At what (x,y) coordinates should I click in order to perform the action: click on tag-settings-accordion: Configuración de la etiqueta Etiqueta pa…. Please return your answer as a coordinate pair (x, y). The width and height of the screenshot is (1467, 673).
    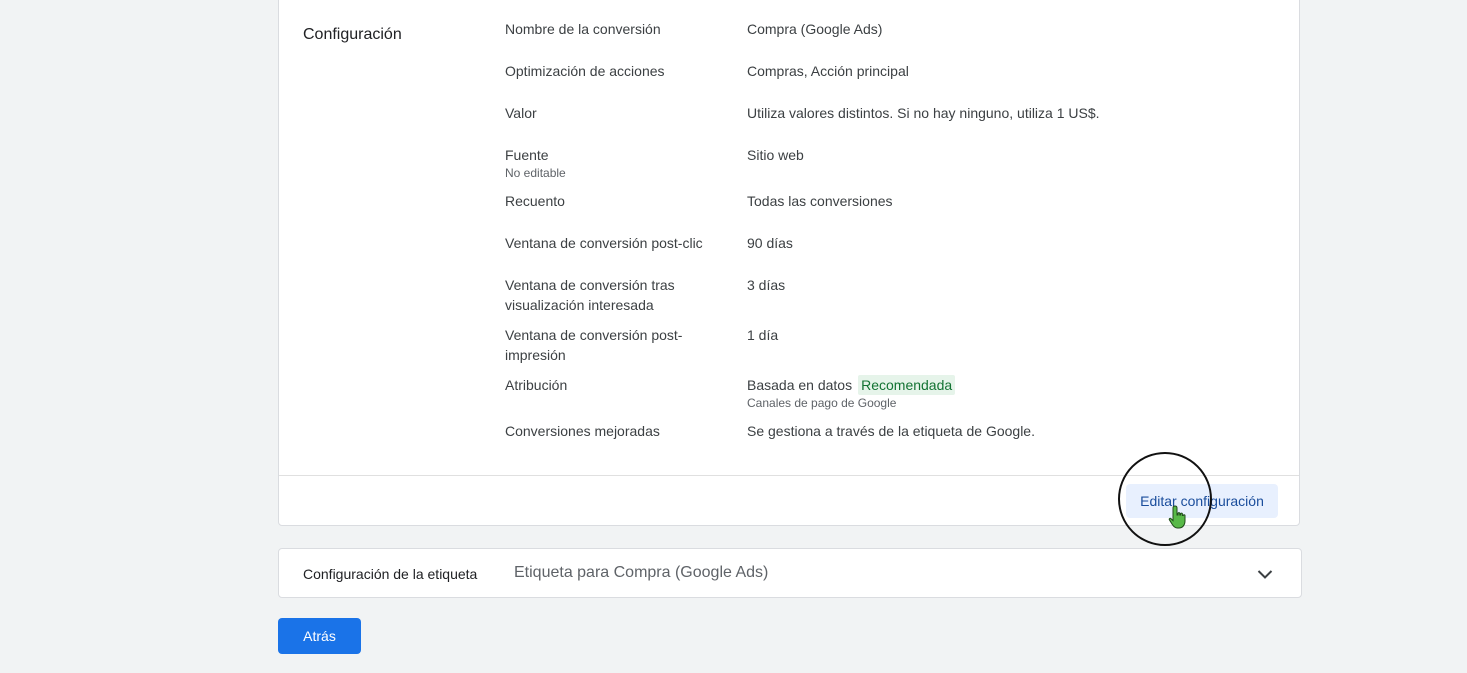
    Looking at the image, I should click on (790, 573).